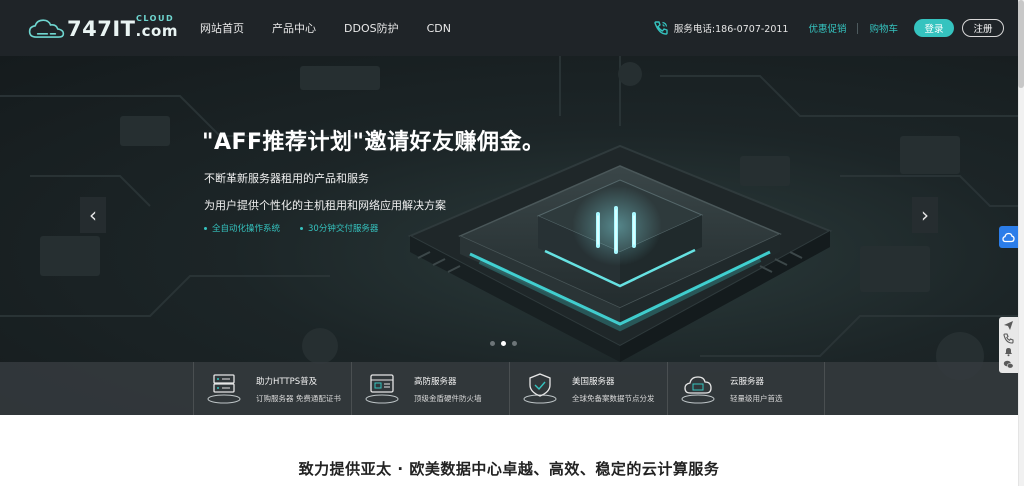  Describe the element at coordinates (1008, 325) in the screenshot. I see `send-icon` at that location.